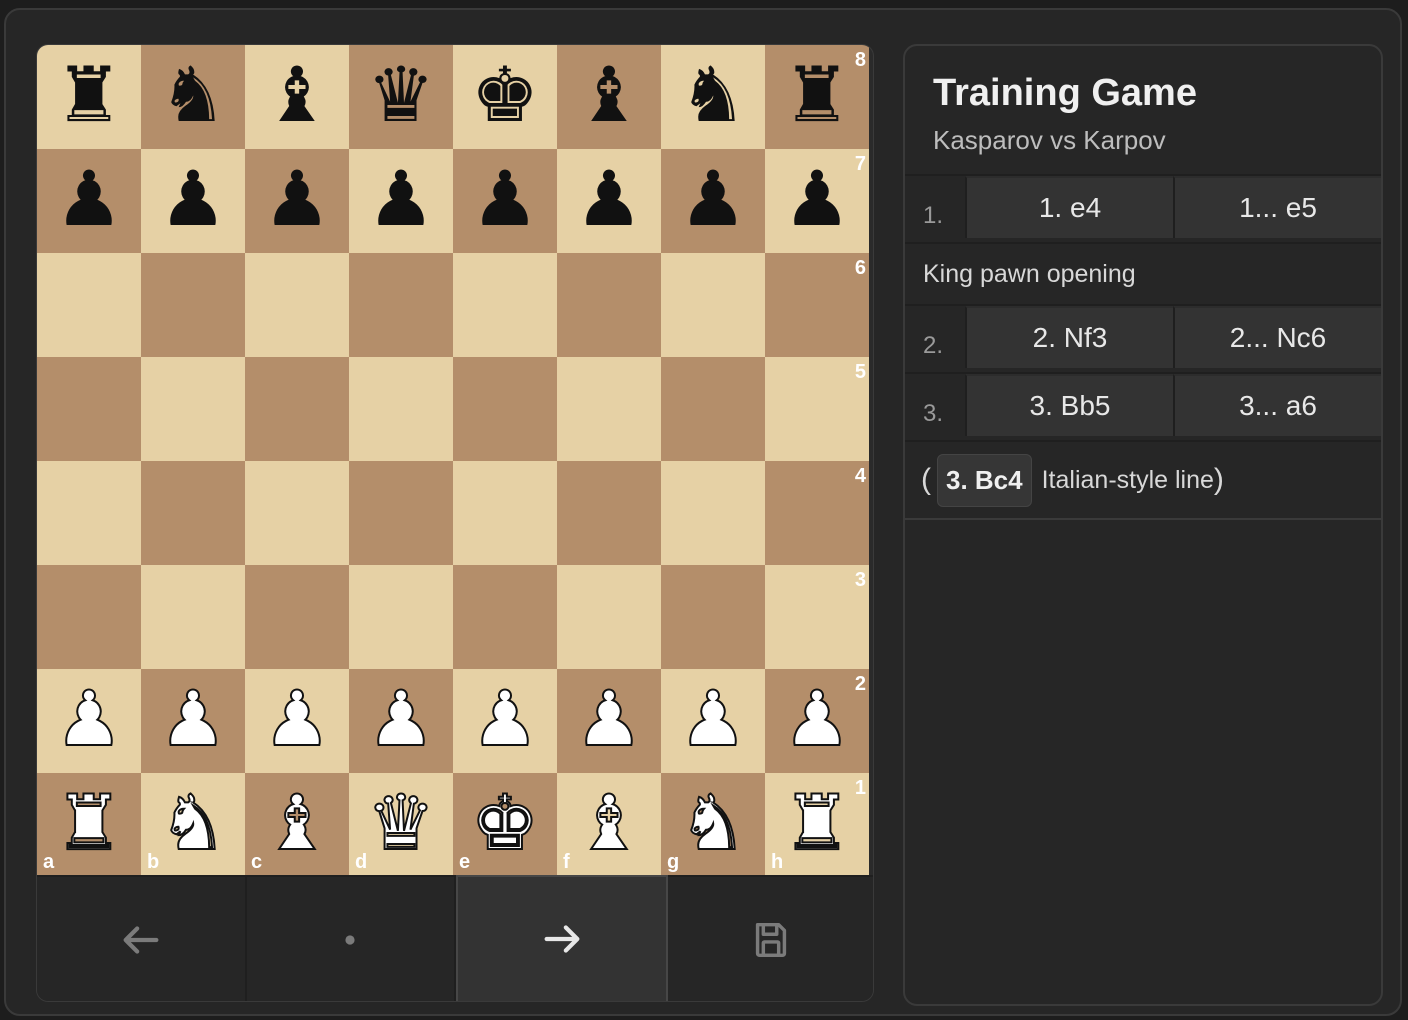 This screenshot has width=1408, height=1020. I want to click on square-a1: ♜ a, so click(89, 825).